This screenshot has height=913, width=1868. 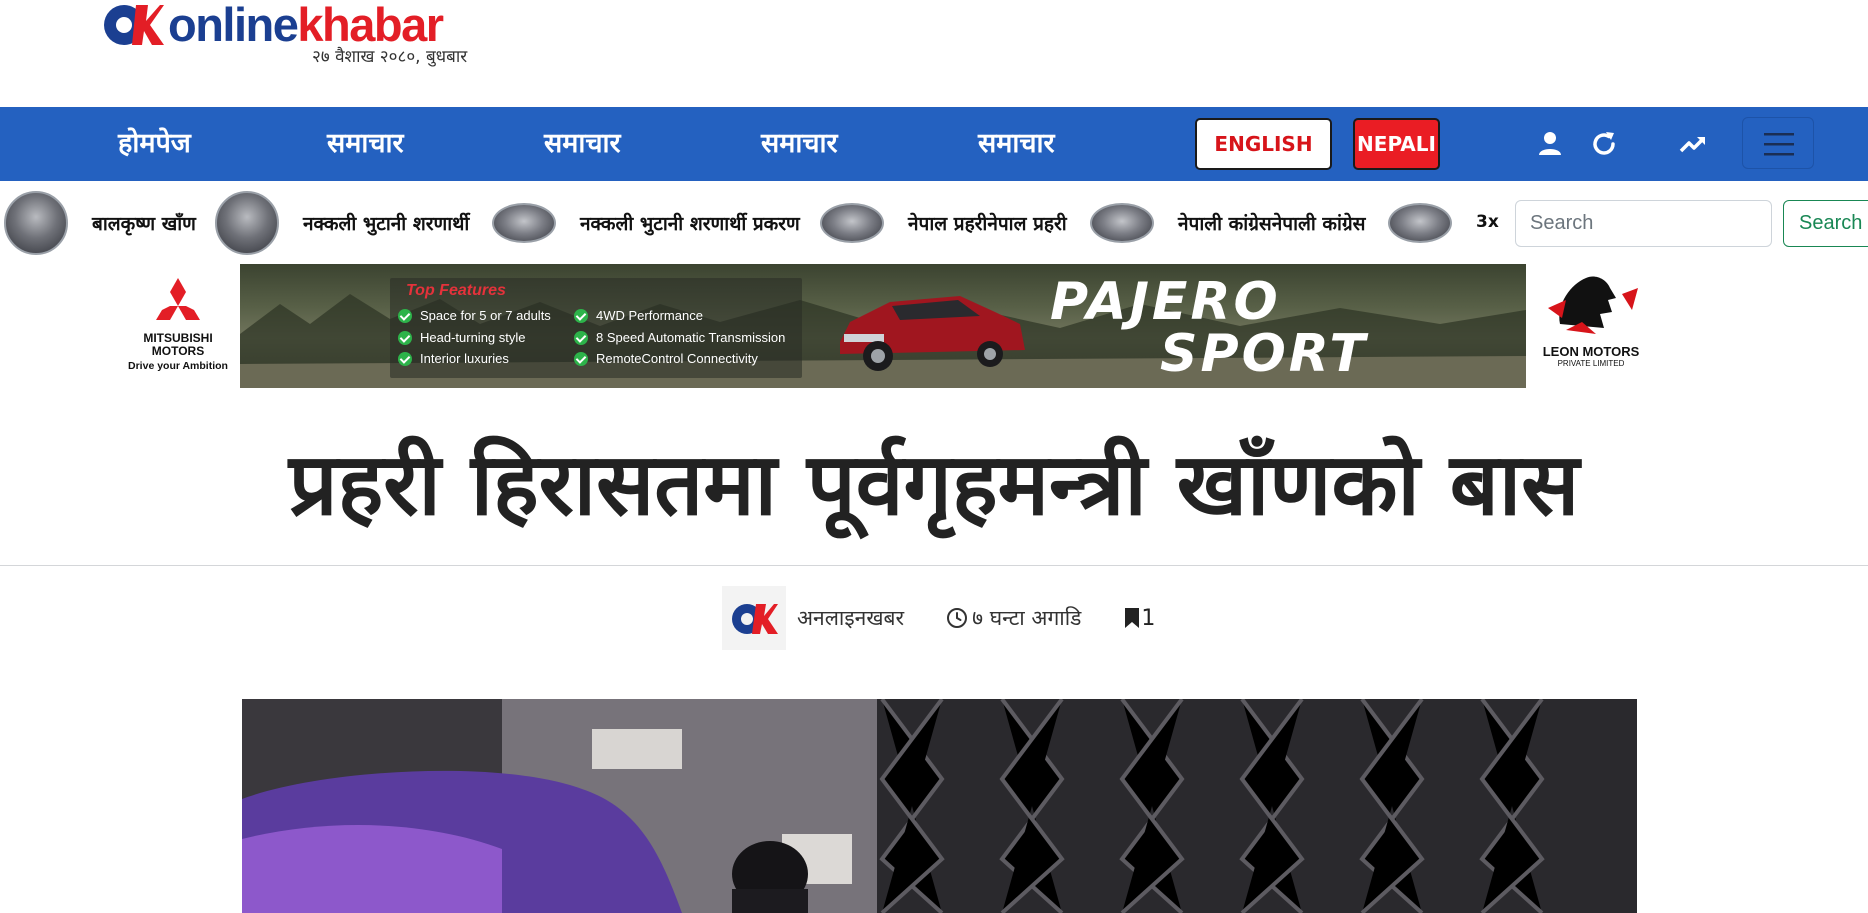 I want to click on trending-item: नक्कली भुटानी शरणार्थी प्रकरण, so click(x=646, y=223).